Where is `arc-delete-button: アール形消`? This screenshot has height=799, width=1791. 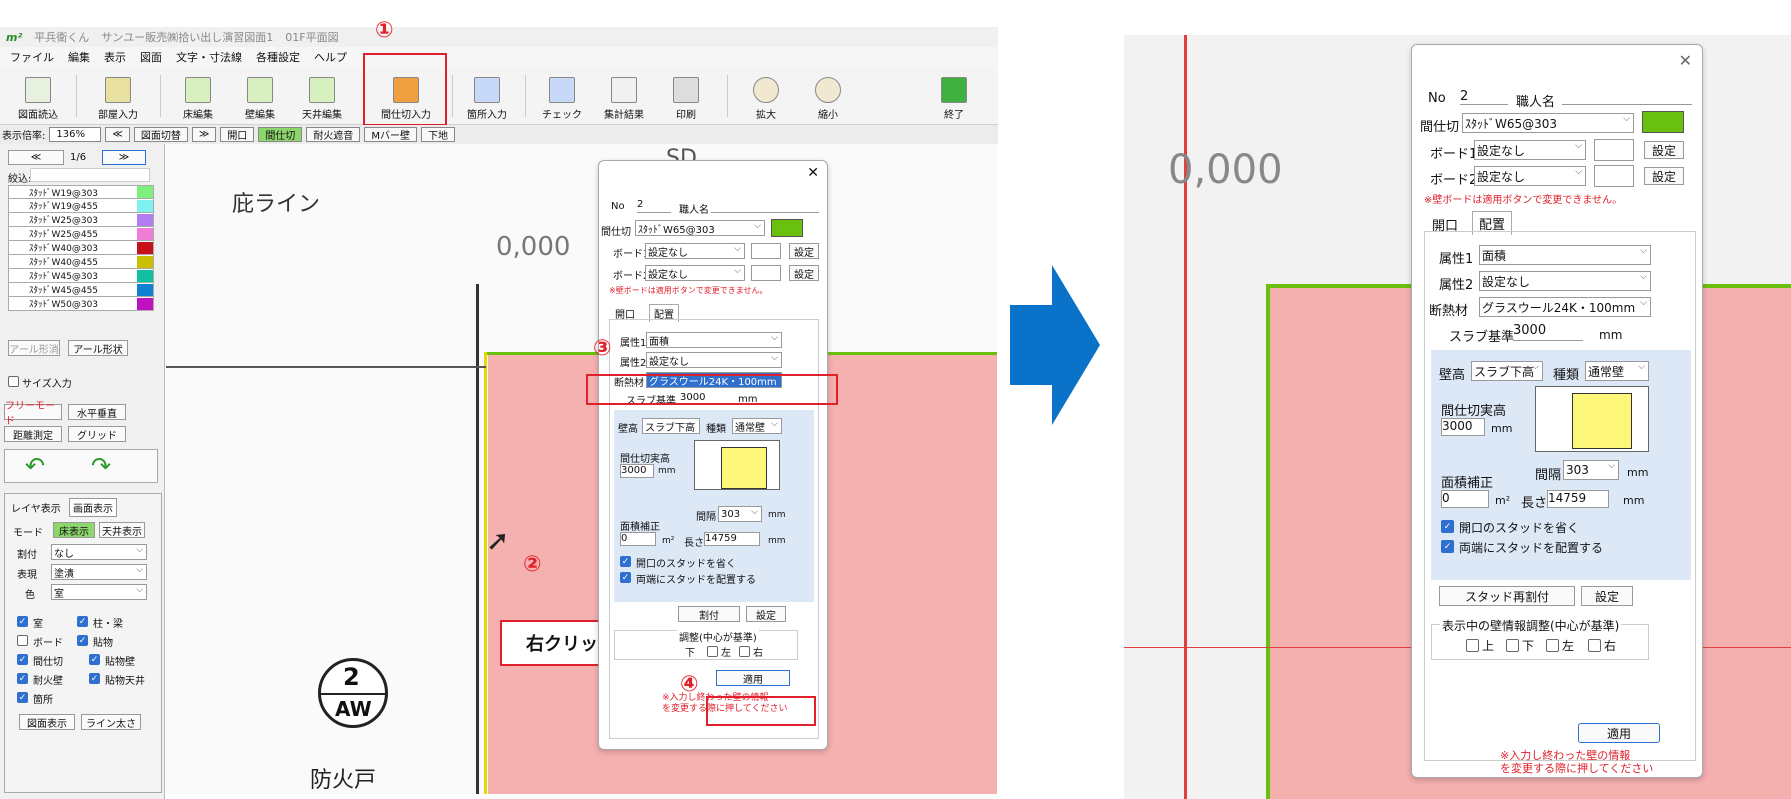
arc-delete-button: アール形消 is located at coordinates (34, 348).